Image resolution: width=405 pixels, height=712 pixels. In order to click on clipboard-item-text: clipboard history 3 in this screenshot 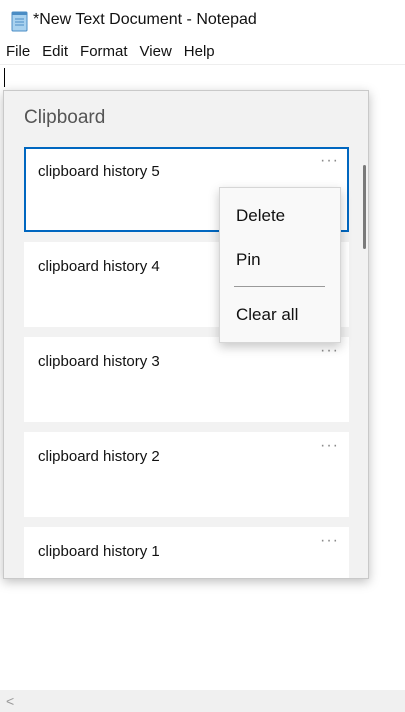, I will do `click(99, 361)`.